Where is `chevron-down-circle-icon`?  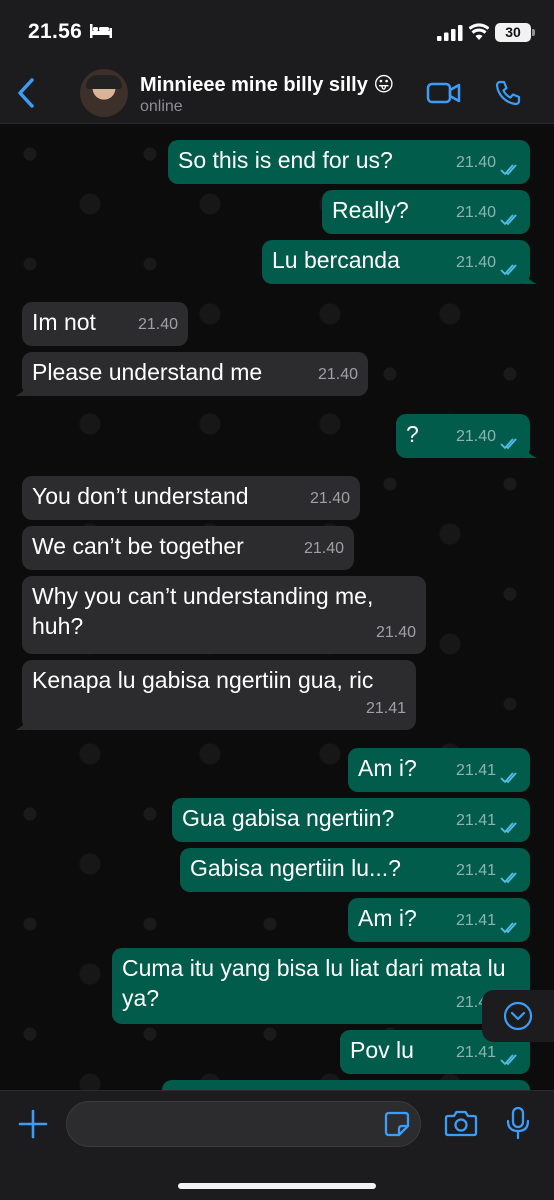
chevron-down-circle-icon is located at coordinates (518, 1016).